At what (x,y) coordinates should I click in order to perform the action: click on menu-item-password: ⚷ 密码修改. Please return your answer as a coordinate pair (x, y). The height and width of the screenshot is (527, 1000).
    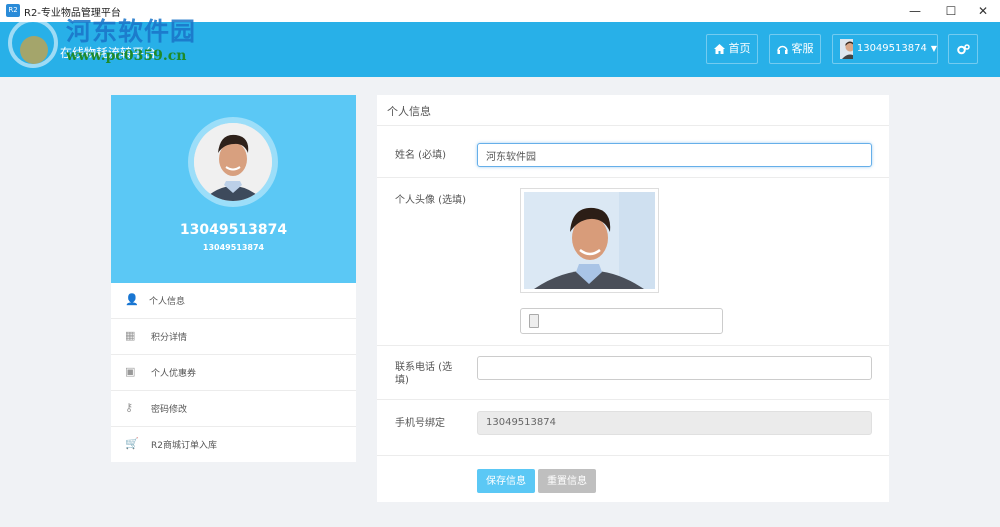
    Looking at the image, I should click on (233, 409).